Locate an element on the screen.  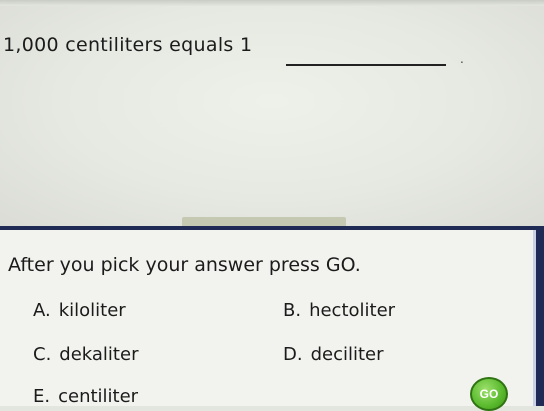
question-text: 1,000 centiliters equals 1 is located at coordinates (128, 45).